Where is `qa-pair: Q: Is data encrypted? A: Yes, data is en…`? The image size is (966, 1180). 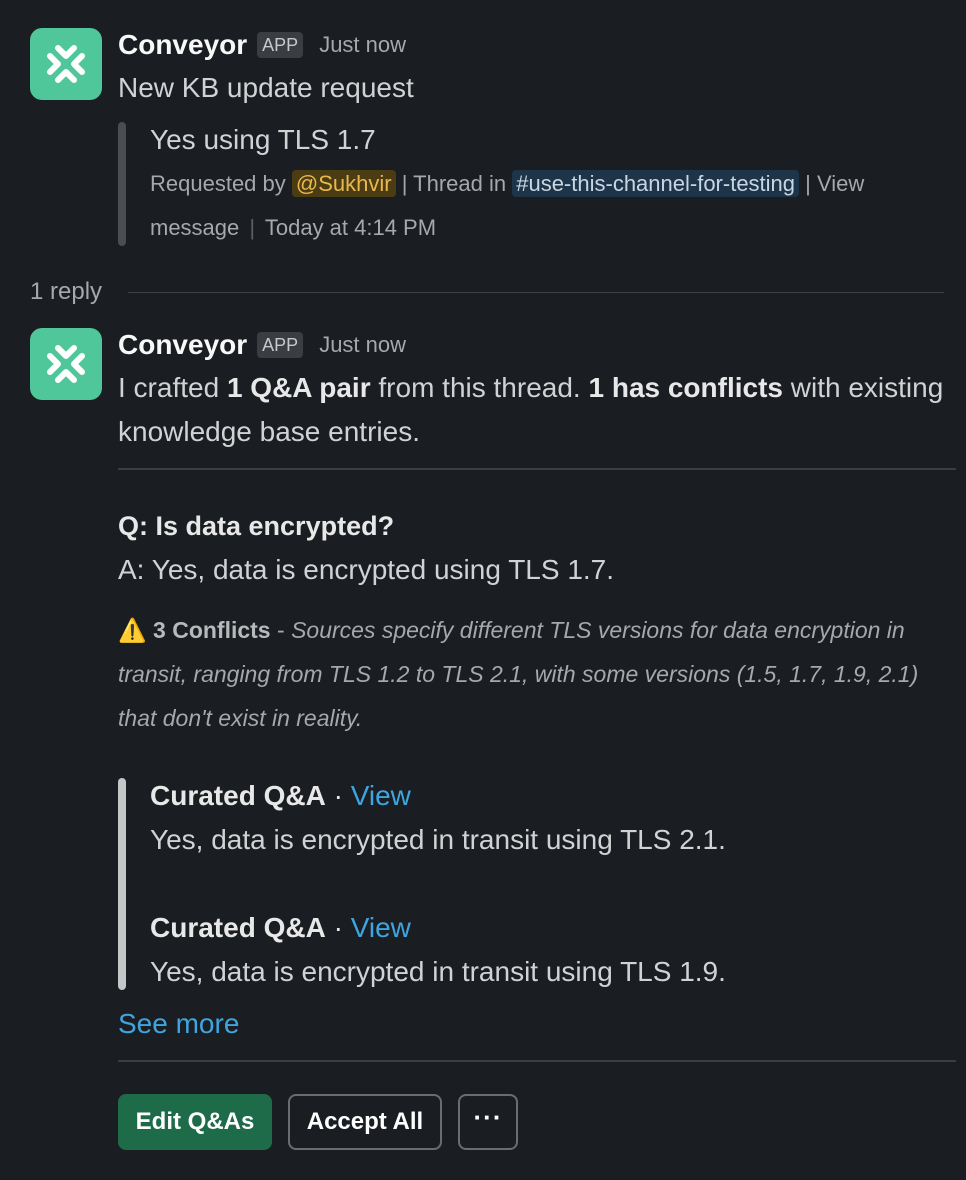
qa-pair: Q: Is data encrypted? A: Yes, data is en… is located at coordinates (537, 548).